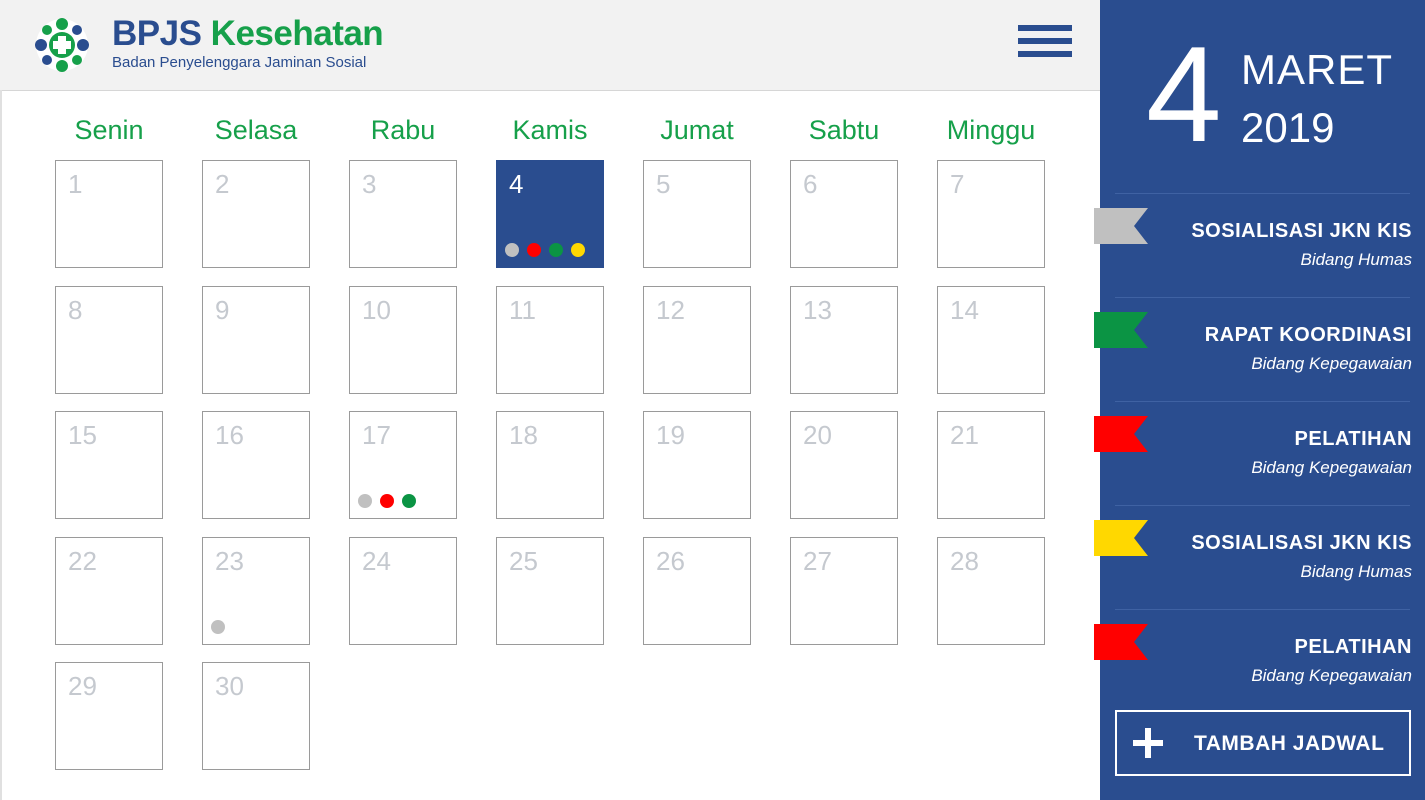 The image size is (1425, 800). What do you see at coordinates (218, 627) in the screenshot?
I see `event-dot-gray` at bounding box center [218, 627].